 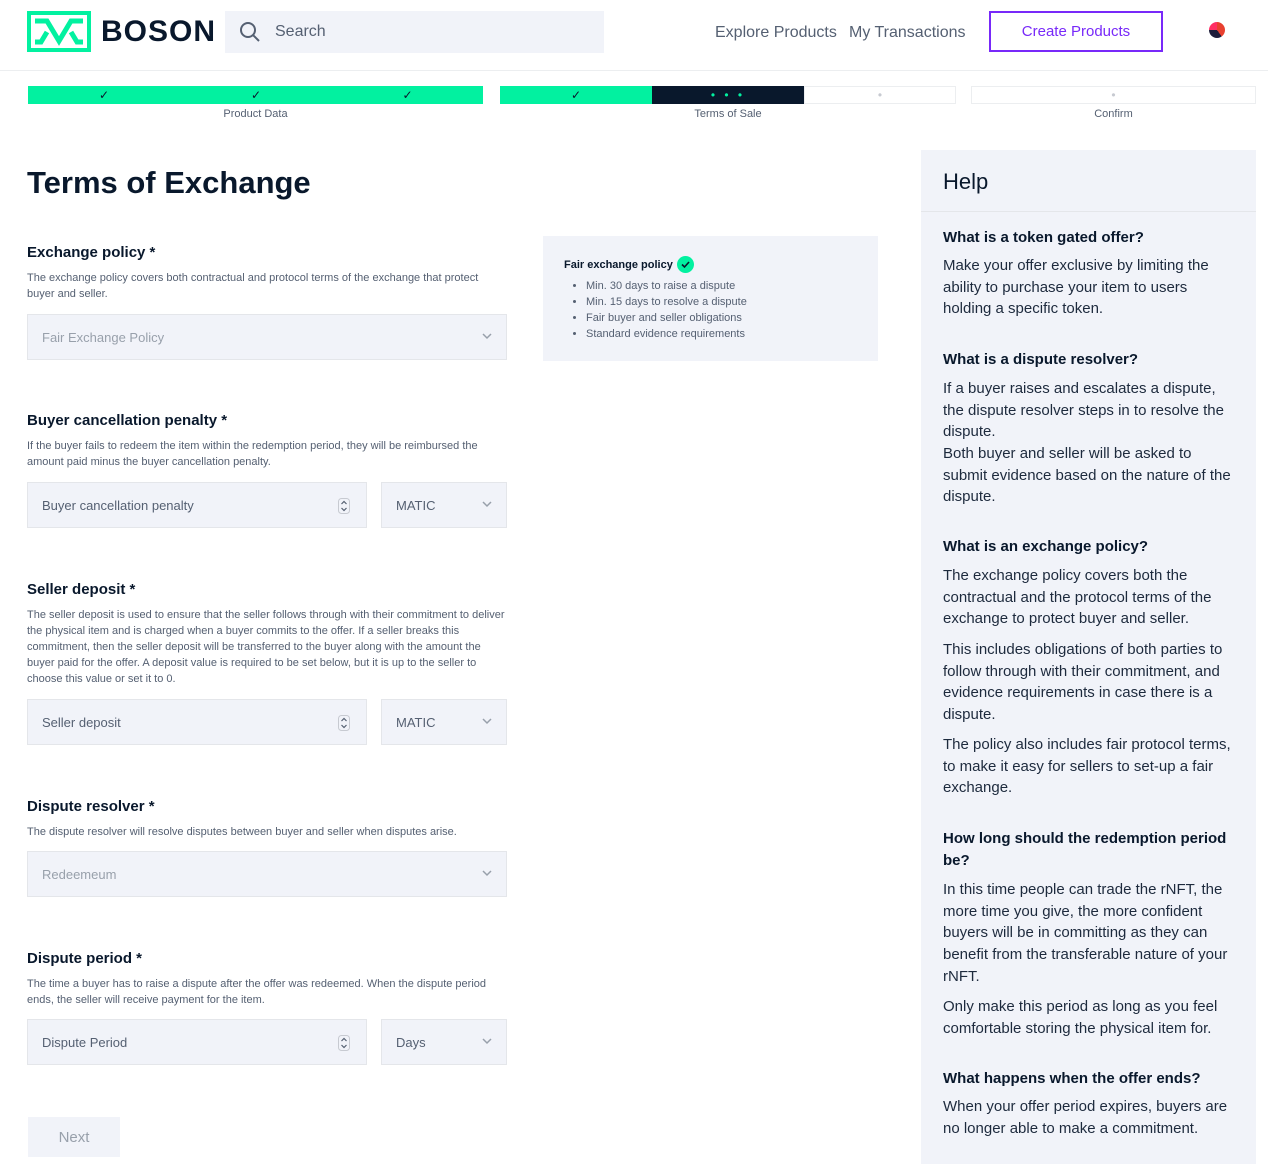 What do you see at coordinates (721, 302) in the screenshot?
I see `policy-list-item: Min. 15 days to resolve a dispute` at bounding box center [721, 302].